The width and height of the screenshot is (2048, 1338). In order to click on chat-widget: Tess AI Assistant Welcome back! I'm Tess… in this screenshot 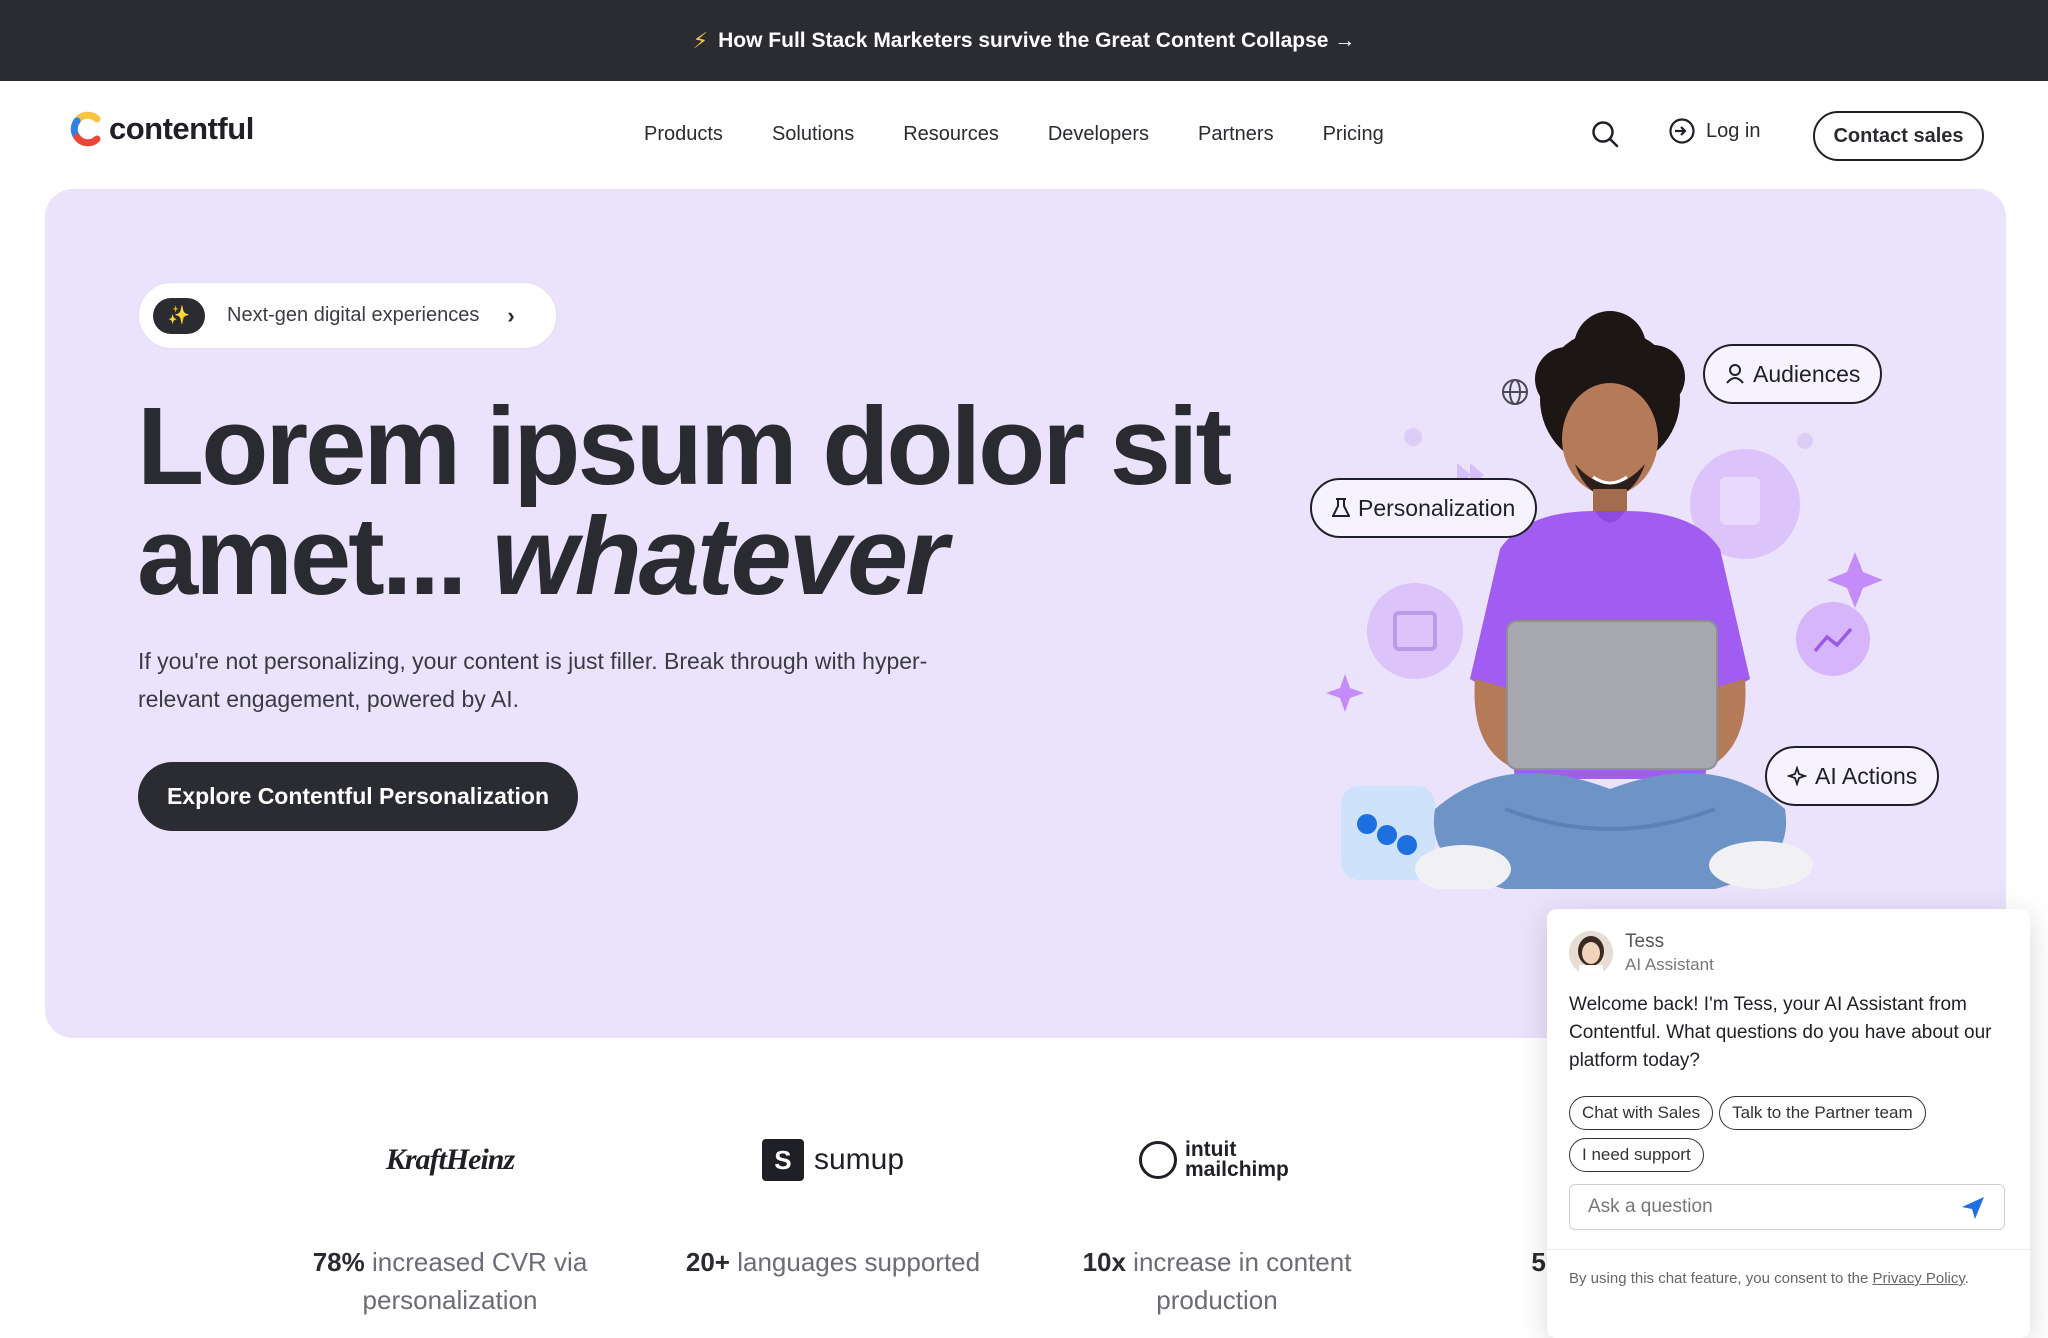, I will do `click(1788, 1123)`.